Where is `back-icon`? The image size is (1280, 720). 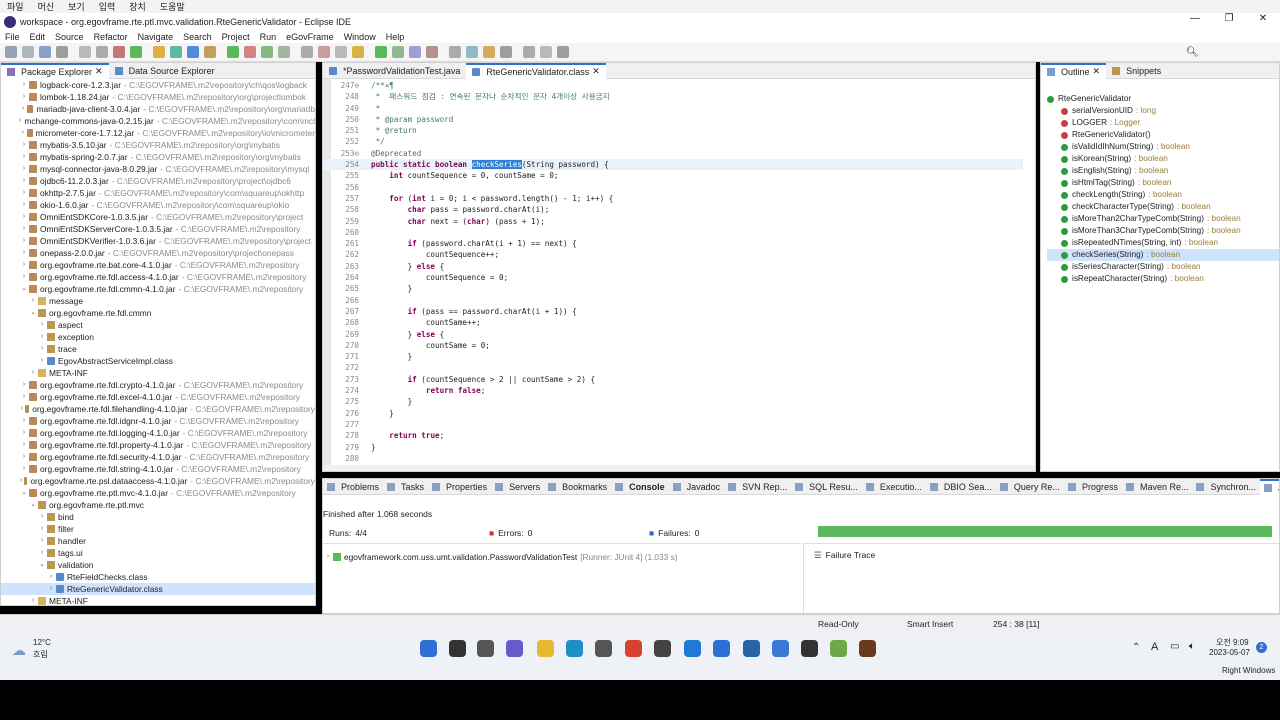 back-icon is located at coordinates (432, 52).